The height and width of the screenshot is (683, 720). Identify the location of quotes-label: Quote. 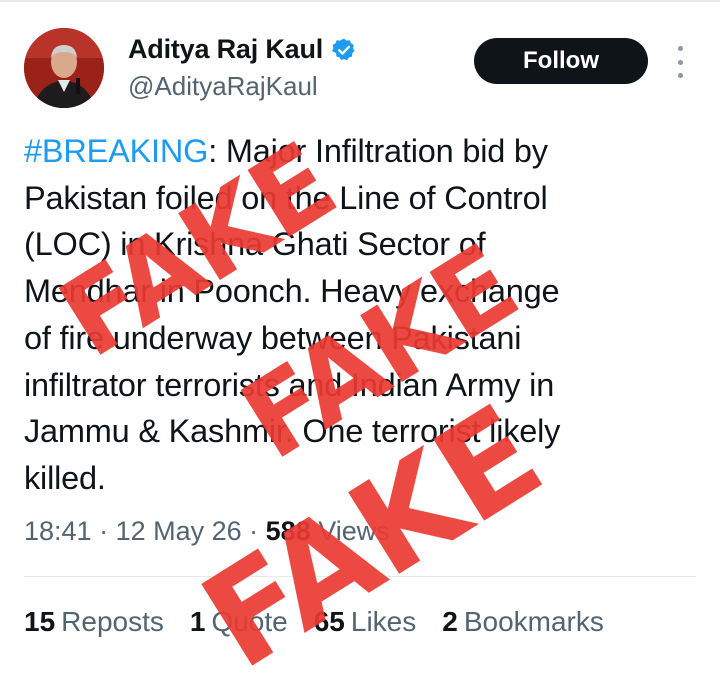
(249, 621).